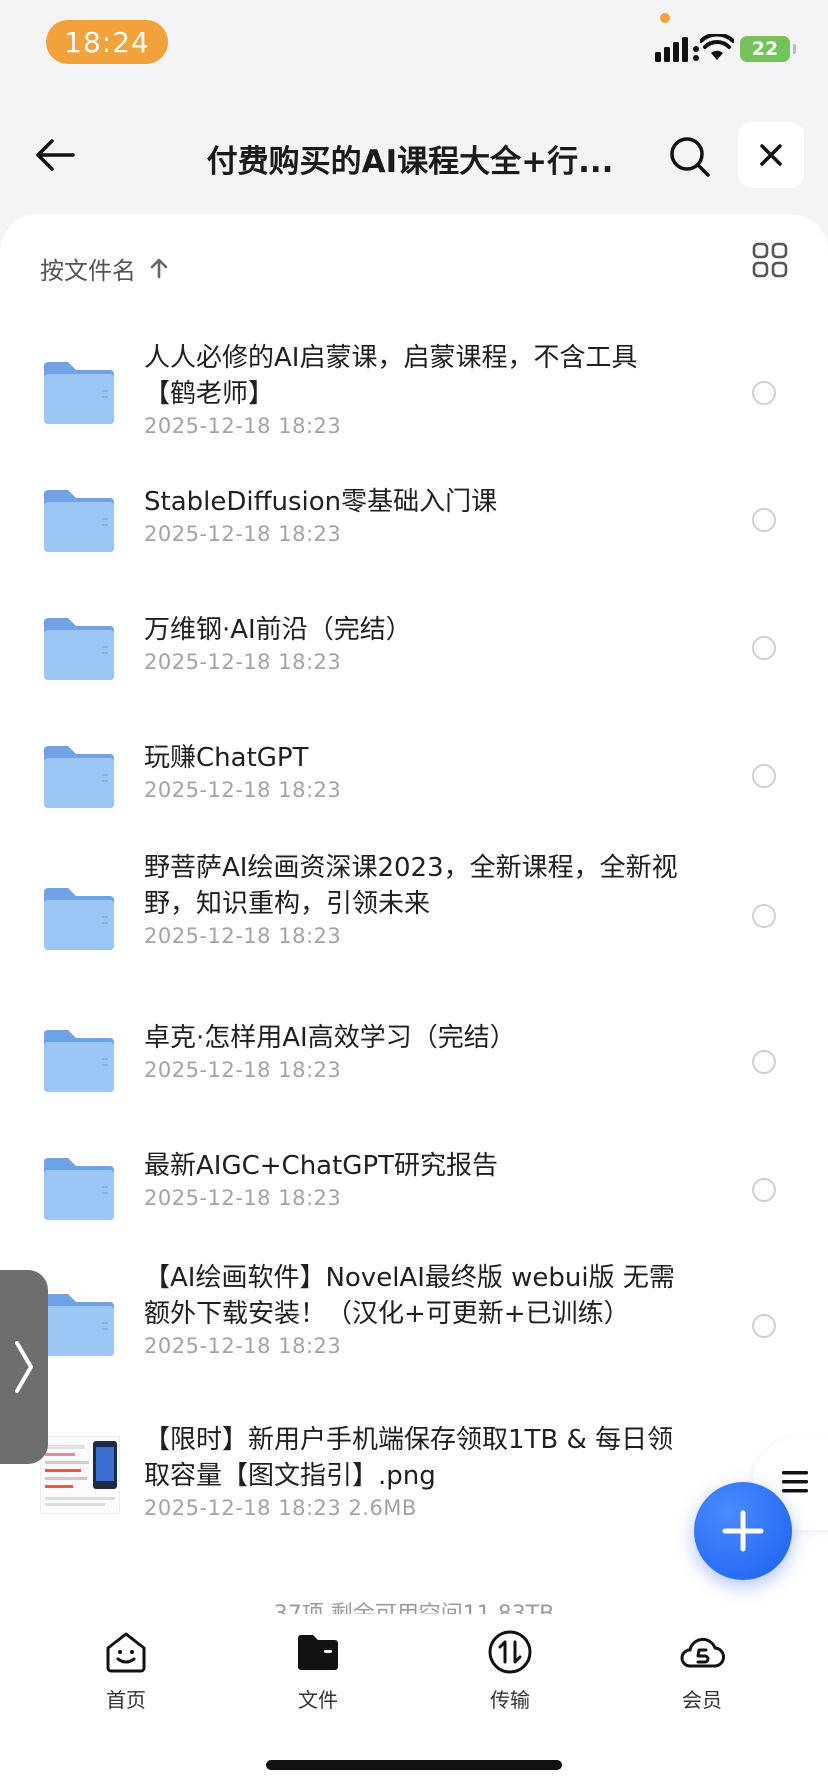 This screenshot has width=828, height=1792. I want to click on close-button, so click(771, 155).